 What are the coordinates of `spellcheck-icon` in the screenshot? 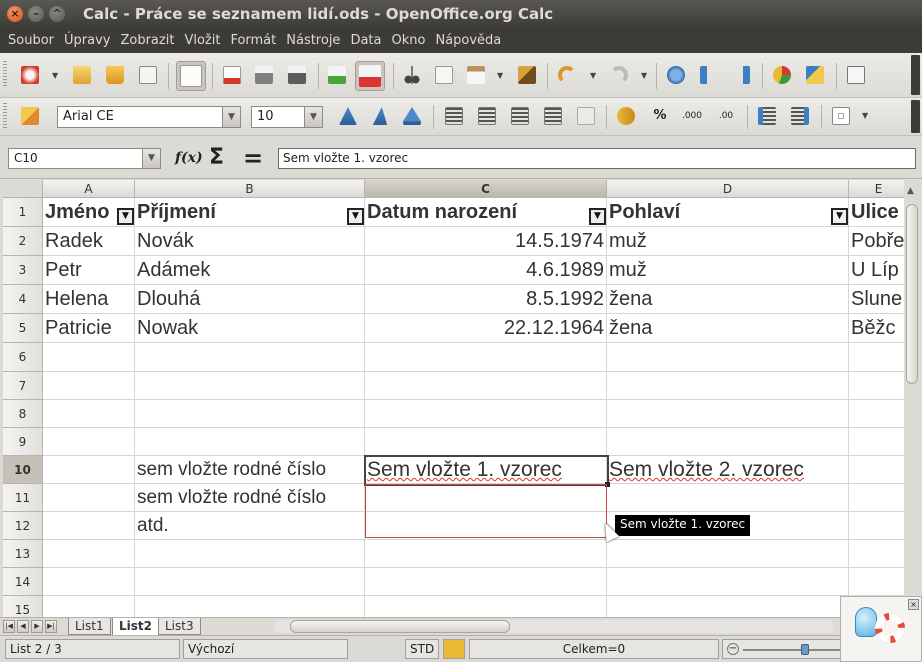 It's located at (337, 75).